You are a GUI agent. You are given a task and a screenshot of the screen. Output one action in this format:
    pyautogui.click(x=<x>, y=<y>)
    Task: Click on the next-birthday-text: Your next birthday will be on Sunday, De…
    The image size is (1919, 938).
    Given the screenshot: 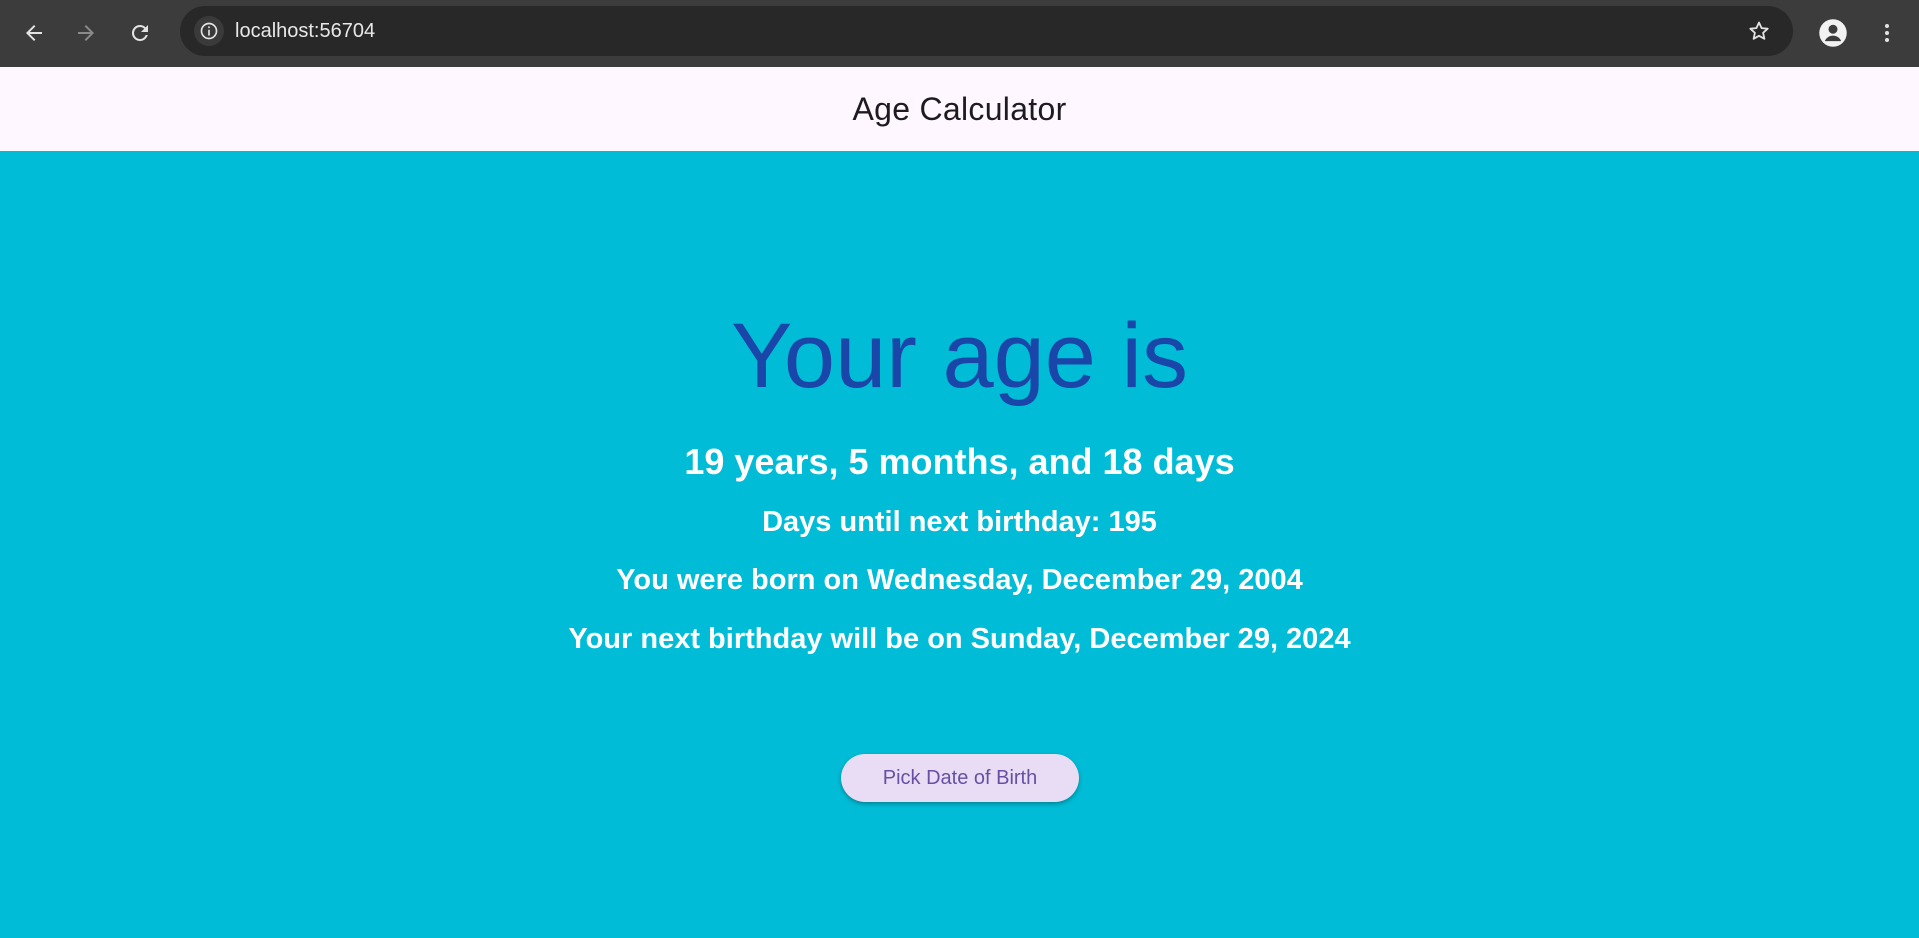 What is the action you would take?
    pyautogui.click(x=959, y=639)
    